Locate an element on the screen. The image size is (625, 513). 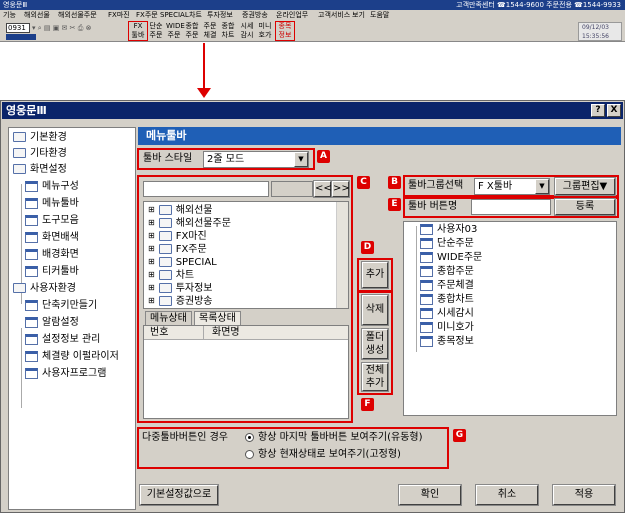
tb-monitor-top: 시세 is located at coordinates (247, 26).